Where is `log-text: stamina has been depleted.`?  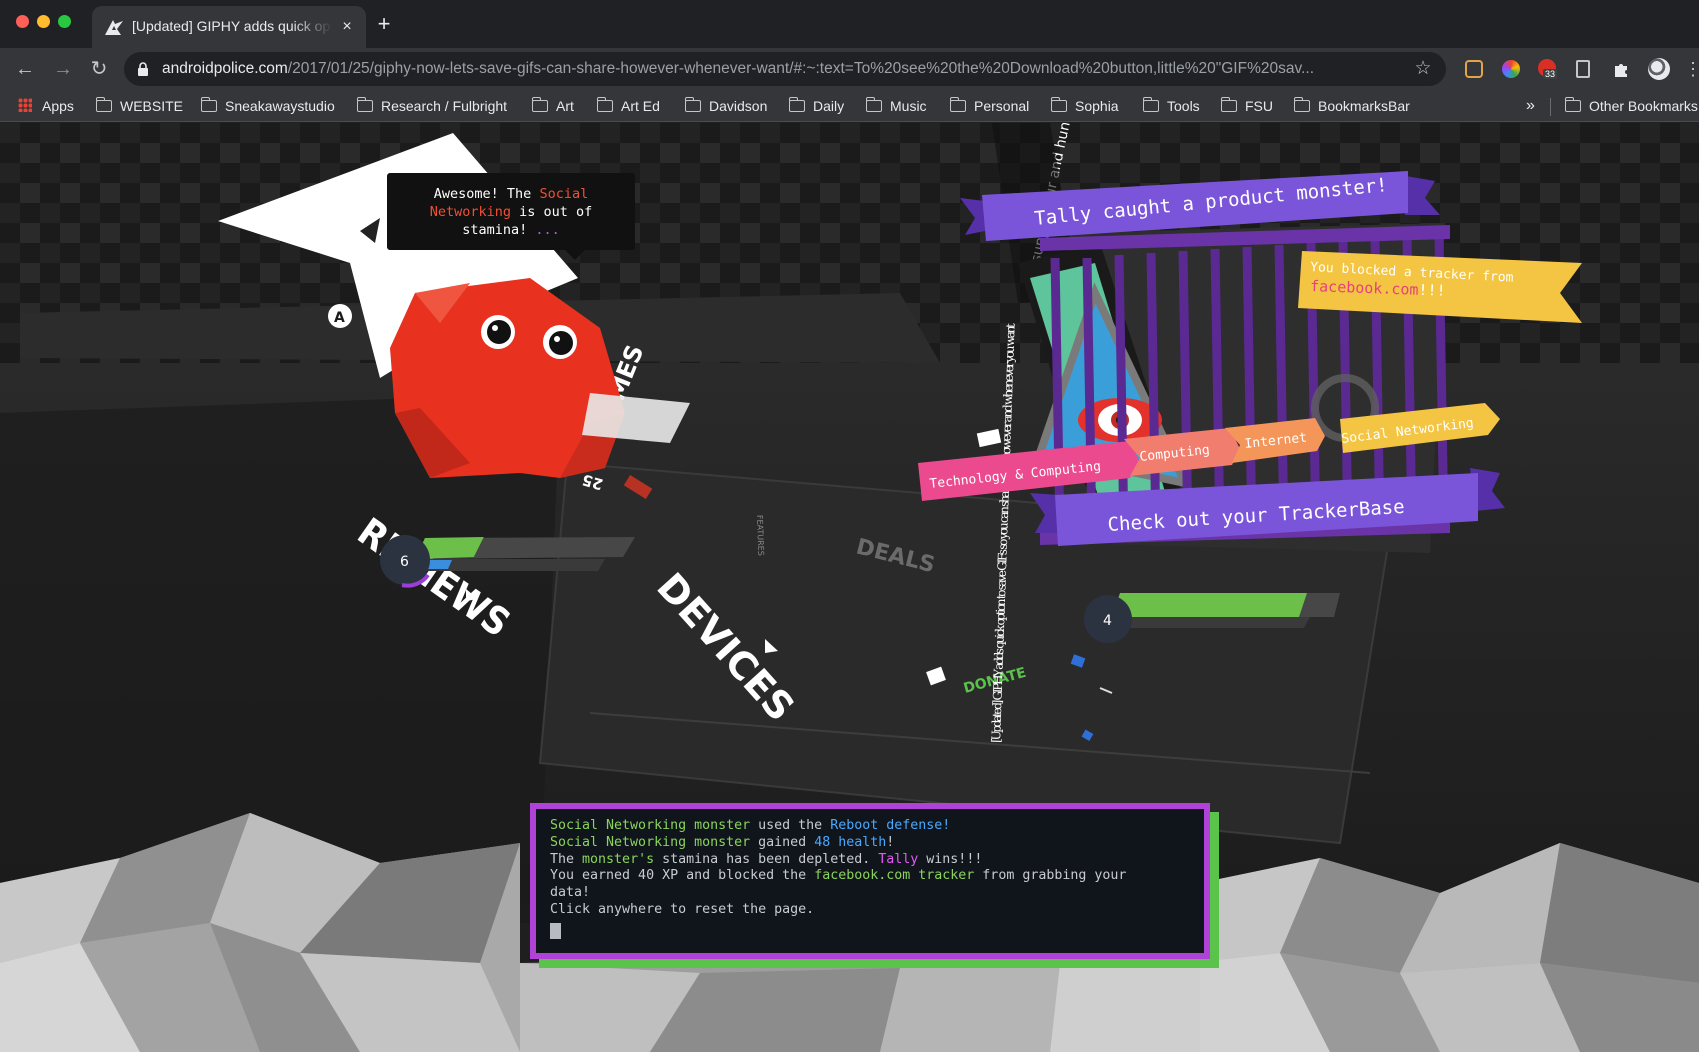 log-text: stamina has been depleted. is located at coordinates (766, 859).